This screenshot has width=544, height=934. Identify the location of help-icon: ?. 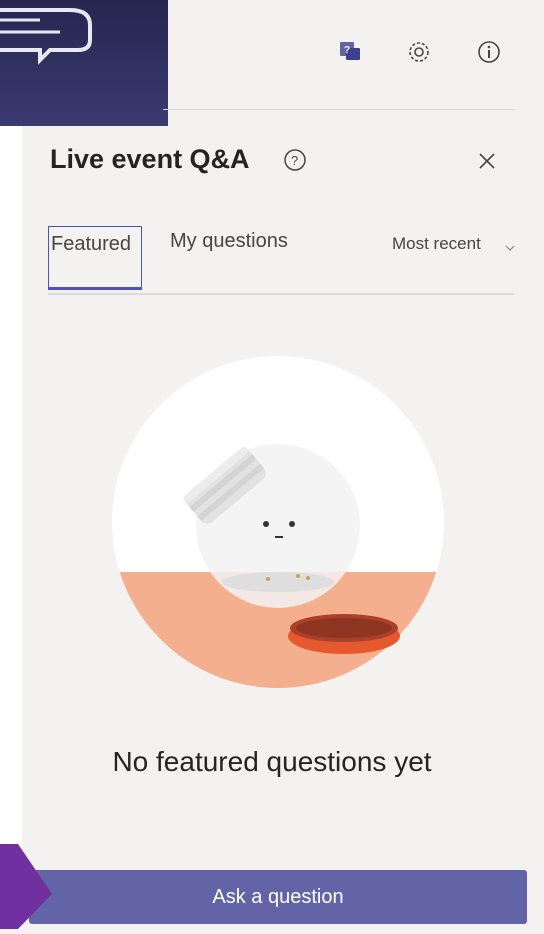
(295, 160).